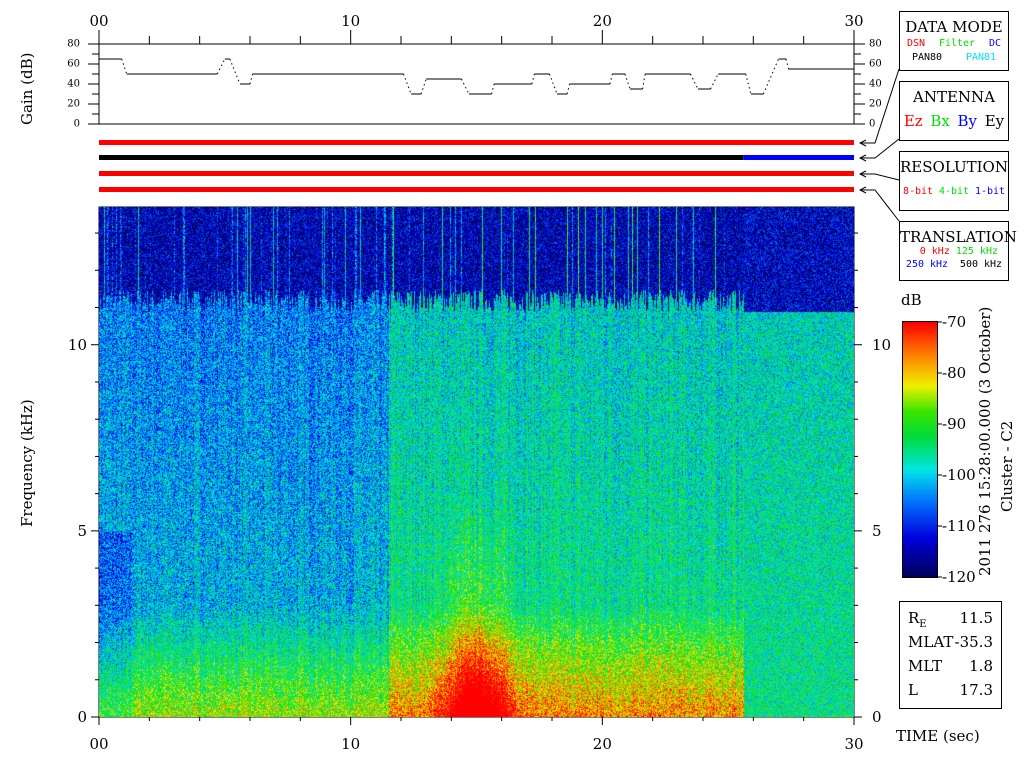  I want to click on legend-by: By, so click(967, 121).